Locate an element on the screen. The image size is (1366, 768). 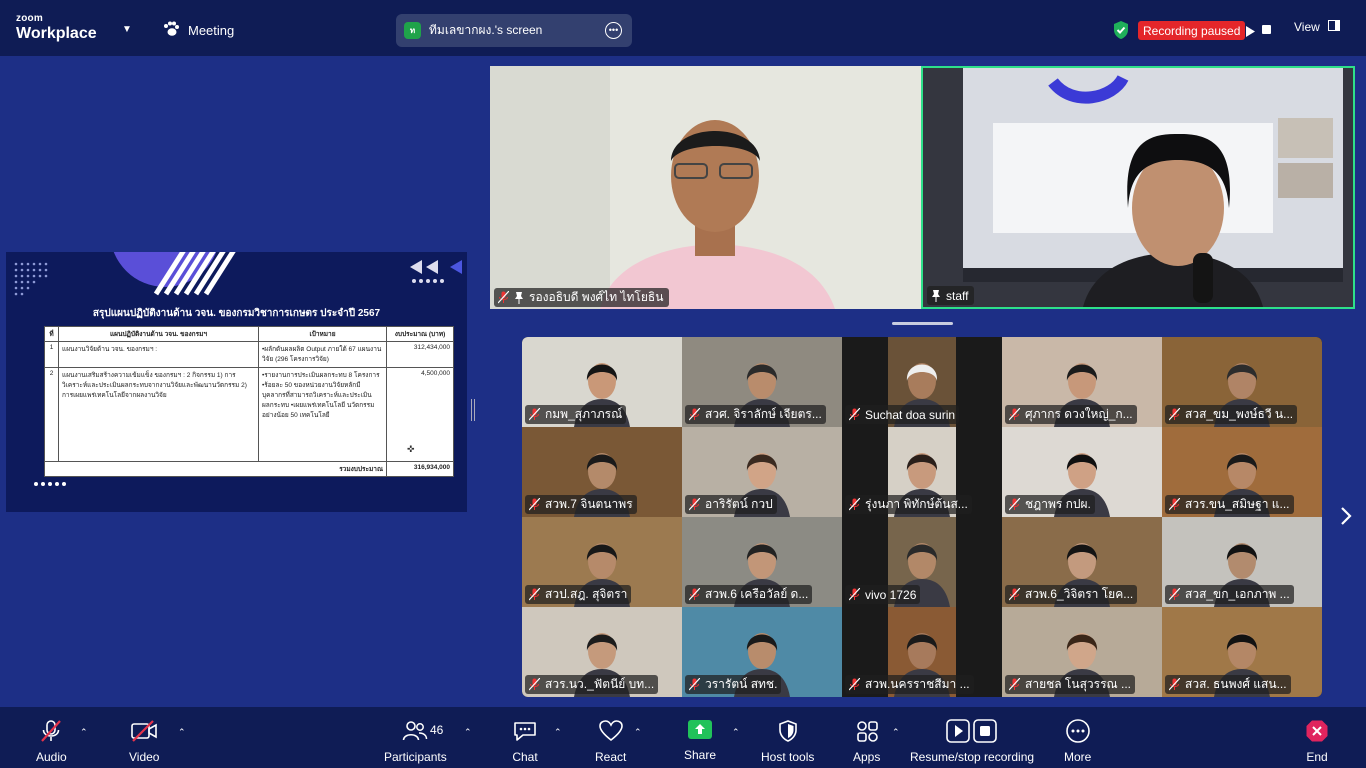
video-options-caret-icon: ⌃ is located at coordinates (182, 732).